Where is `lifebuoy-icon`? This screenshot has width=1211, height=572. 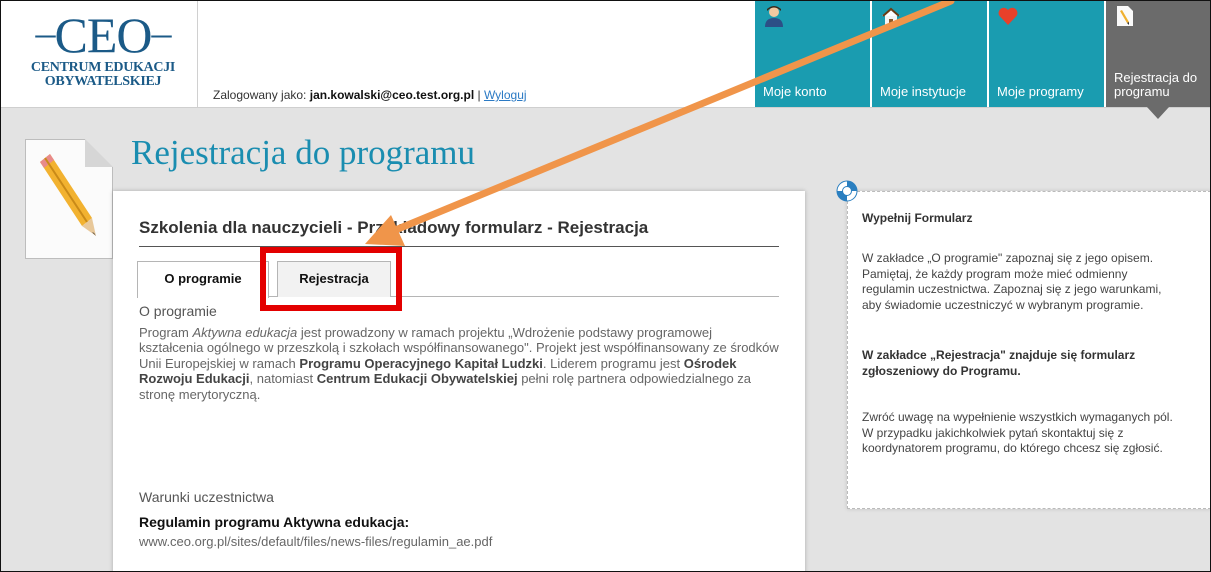 lifebuoy-icon is located at coordinates (847, 191).